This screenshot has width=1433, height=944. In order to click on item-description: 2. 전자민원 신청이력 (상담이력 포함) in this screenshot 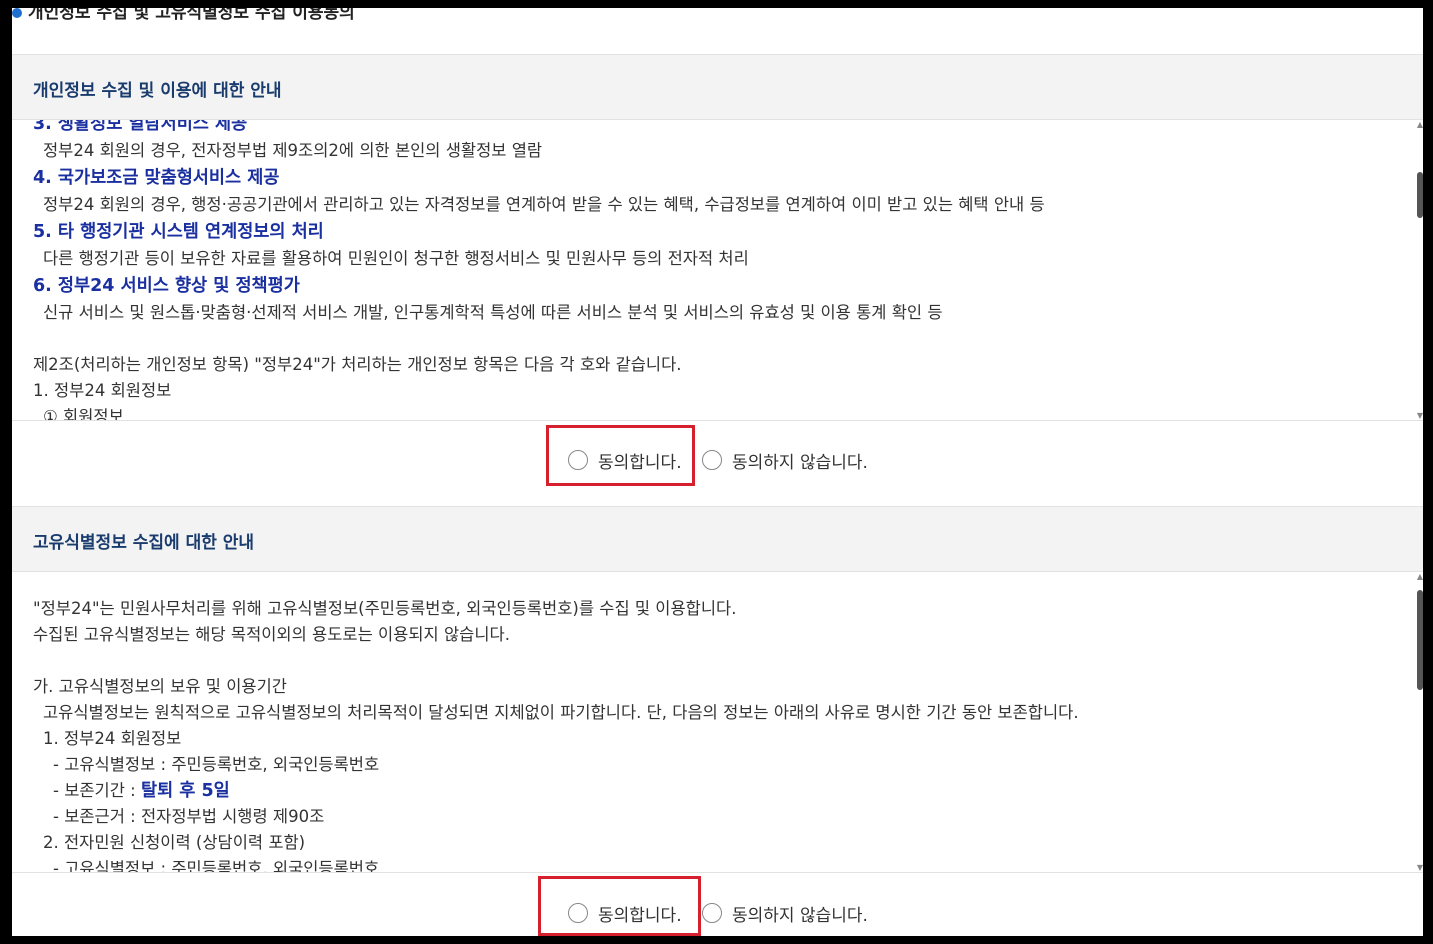, I will do `click(174, 842)`.